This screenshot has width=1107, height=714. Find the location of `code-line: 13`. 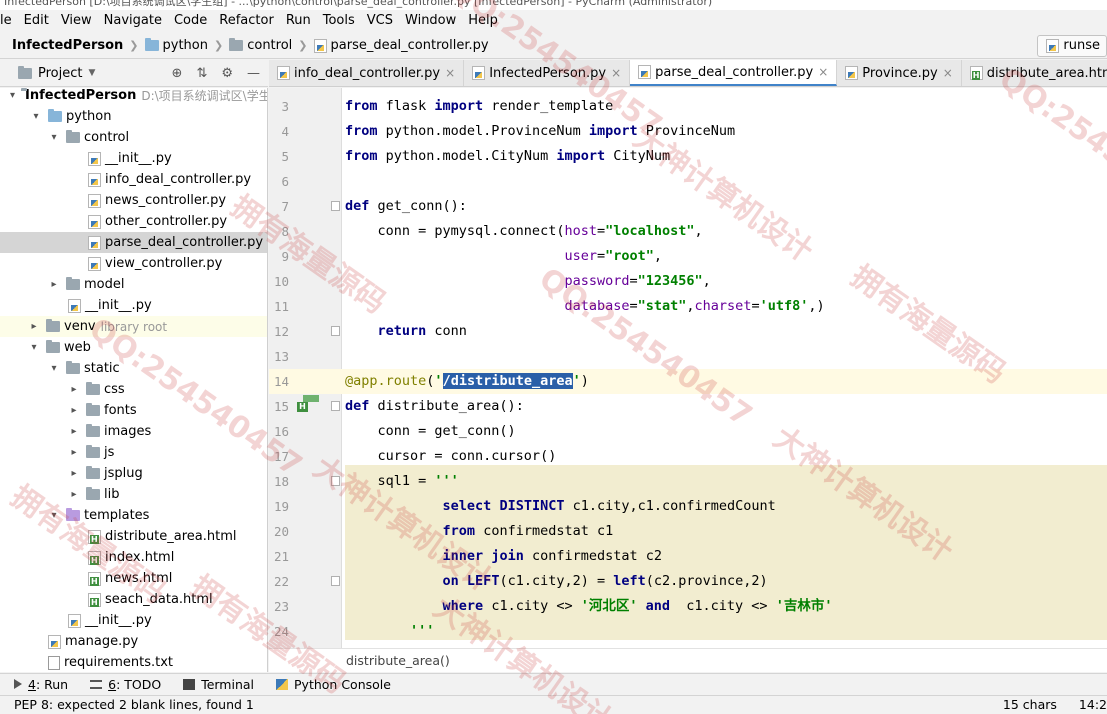

code-line: 13 is located at coordinates (688, 356).